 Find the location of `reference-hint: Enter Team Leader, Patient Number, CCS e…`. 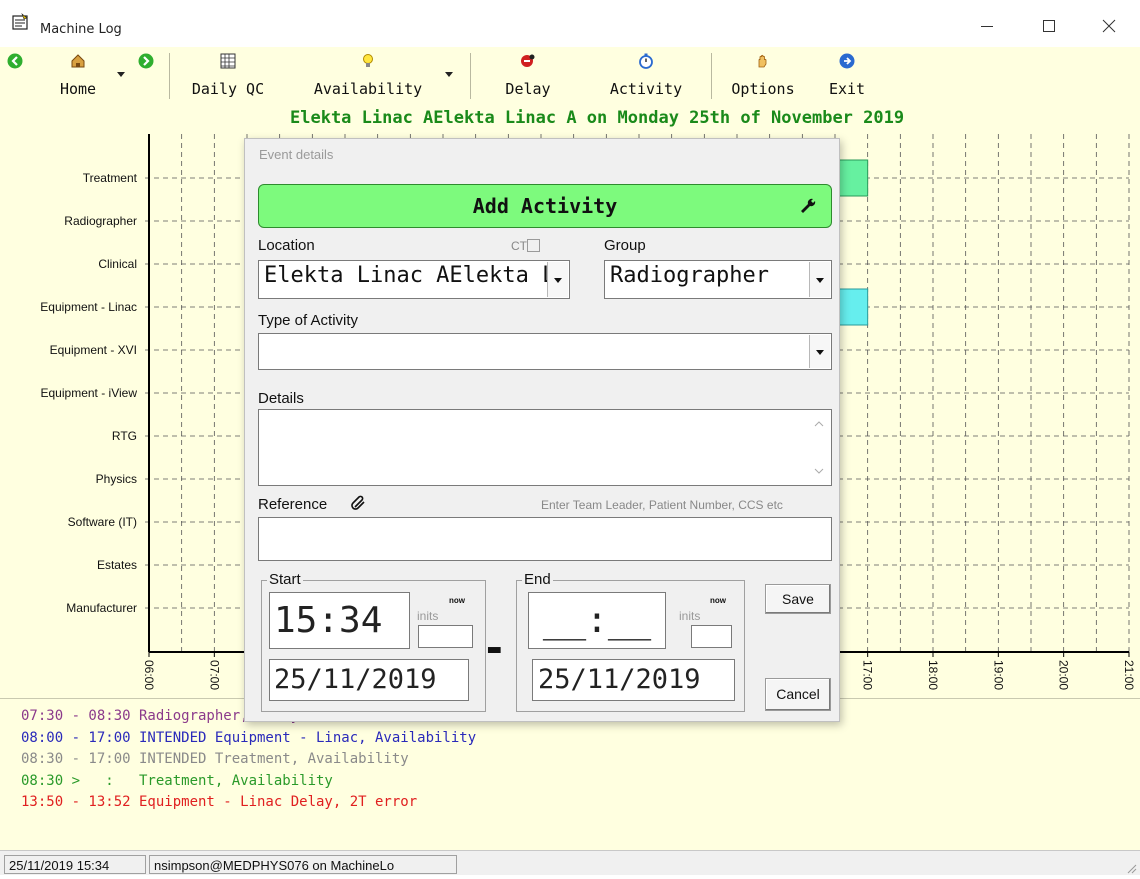

reference-hint: Enter Team Leader, Patient Number, CCS e… is located at coordinates (662, 505).